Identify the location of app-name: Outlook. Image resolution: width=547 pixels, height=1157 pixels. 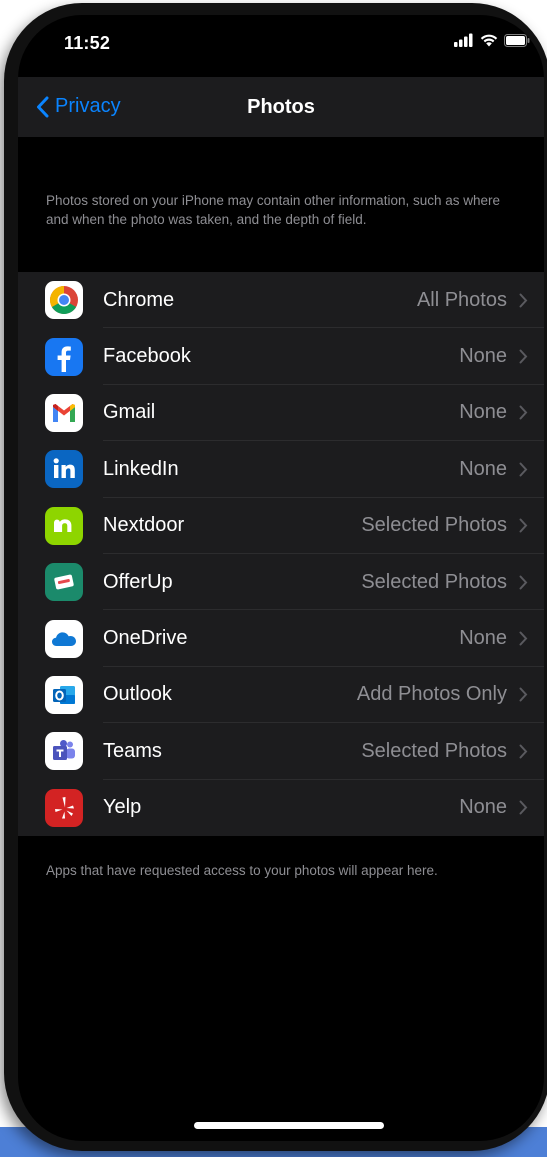
(137, 694).